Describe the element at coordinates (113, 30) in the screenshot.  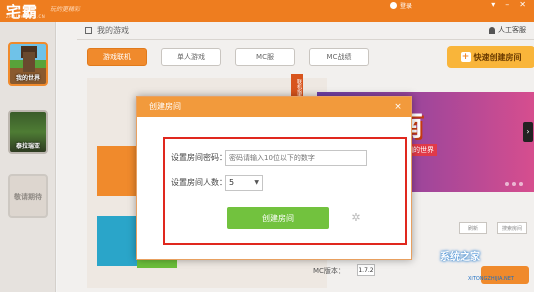
I see `my-games-label: 我的游戏` at that location.